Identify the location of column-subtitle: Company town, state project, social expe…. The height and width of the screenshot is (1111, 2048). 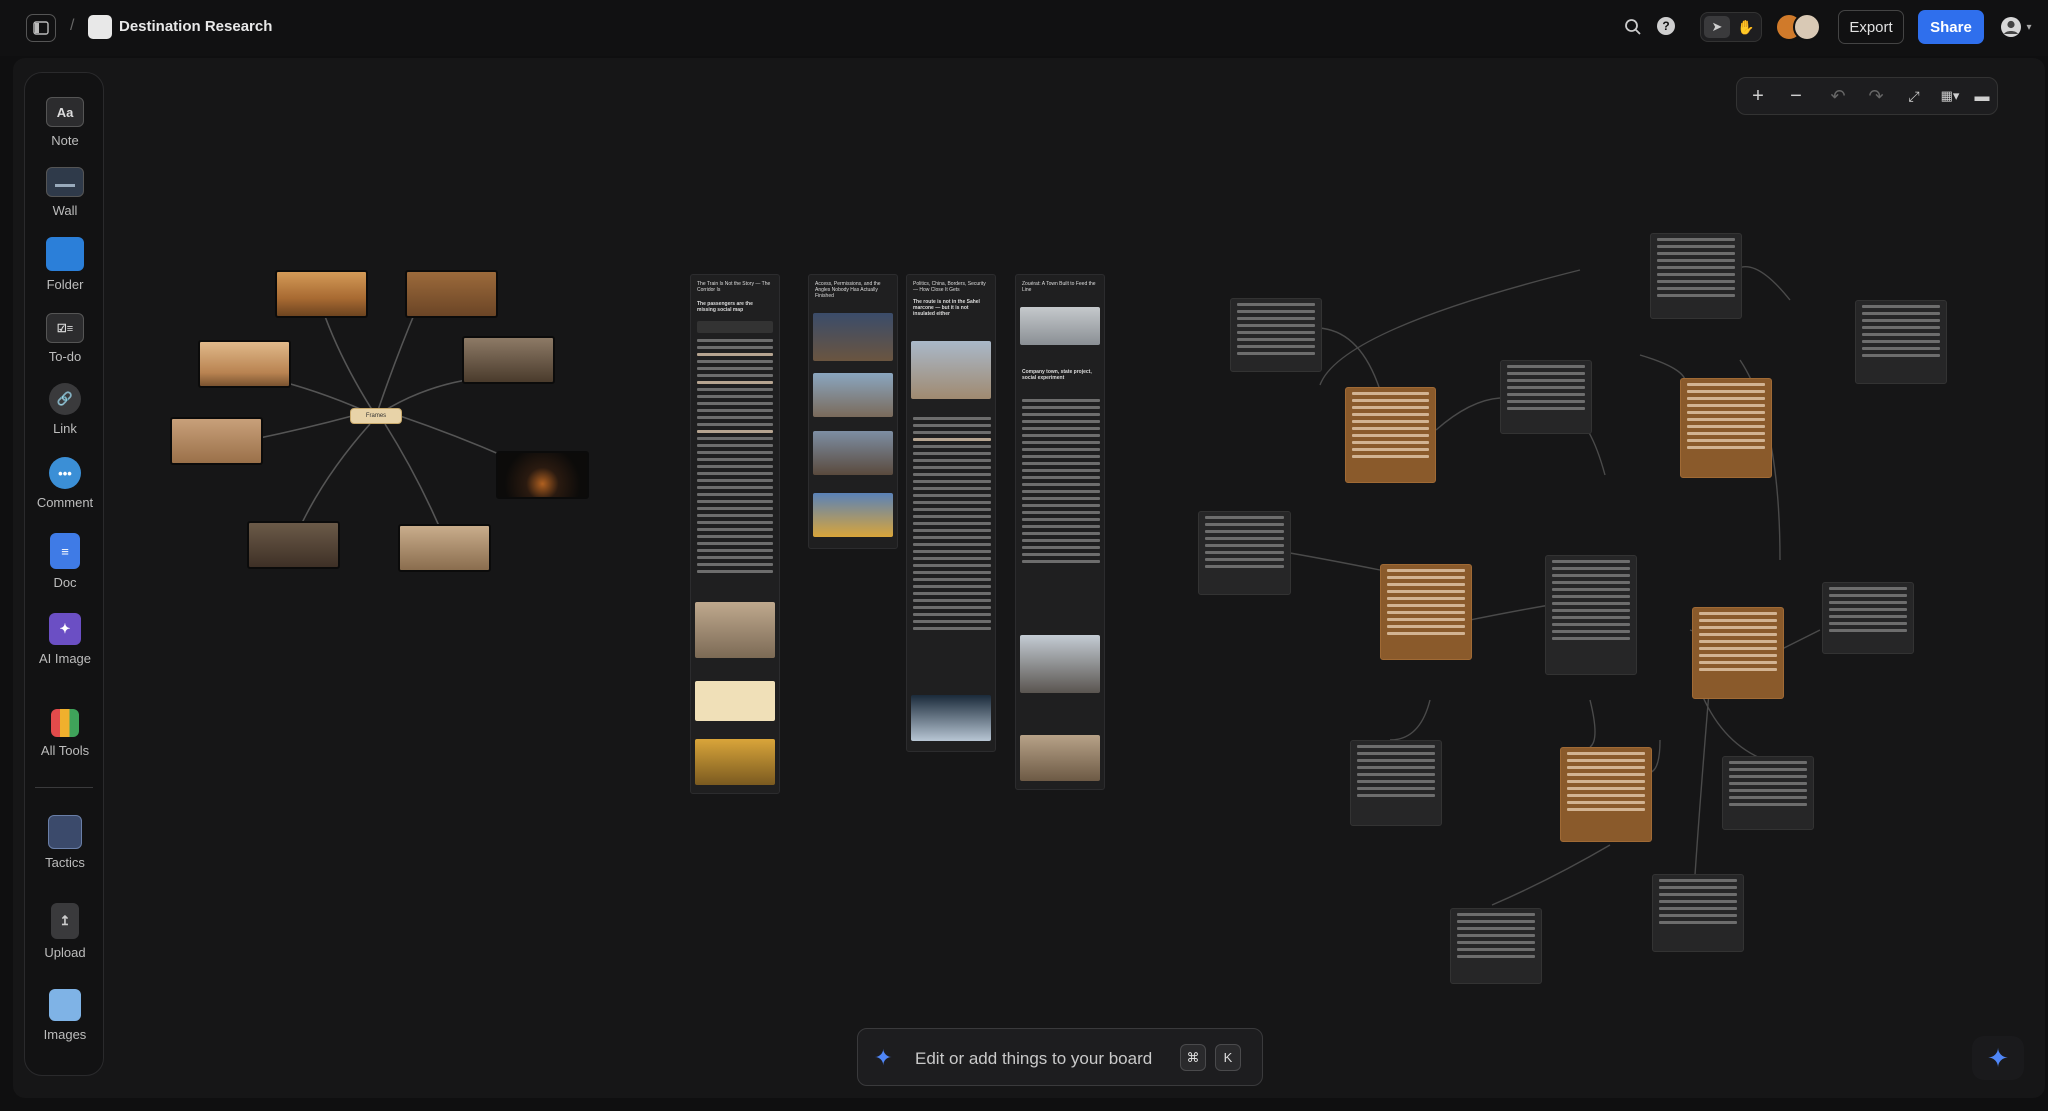
(1057, 375).